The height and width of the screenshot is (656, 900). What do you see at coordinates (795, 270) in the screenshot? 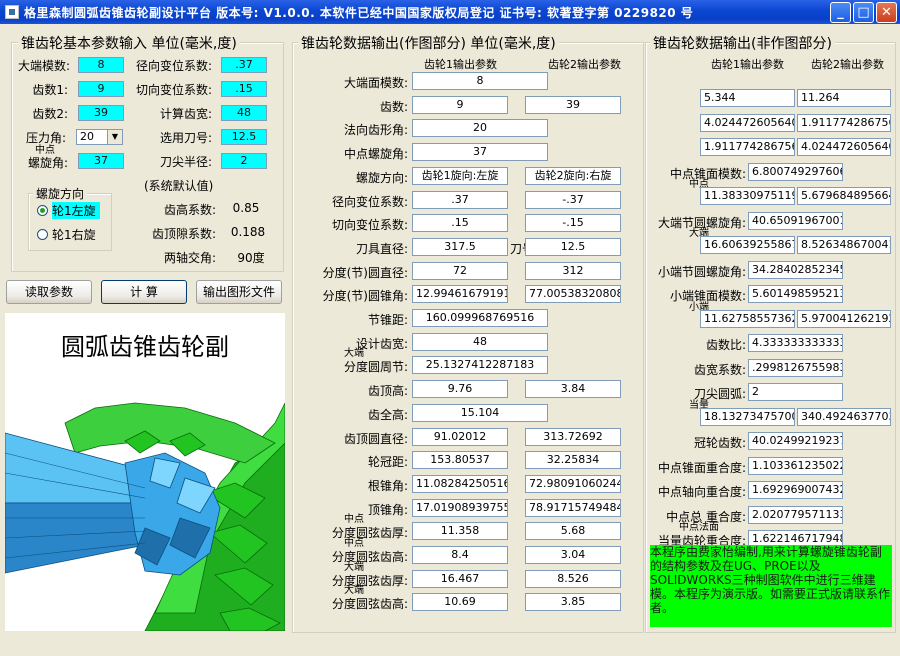
I see `right-row-value: 34.284028523459` at bounding box center [795, 270].